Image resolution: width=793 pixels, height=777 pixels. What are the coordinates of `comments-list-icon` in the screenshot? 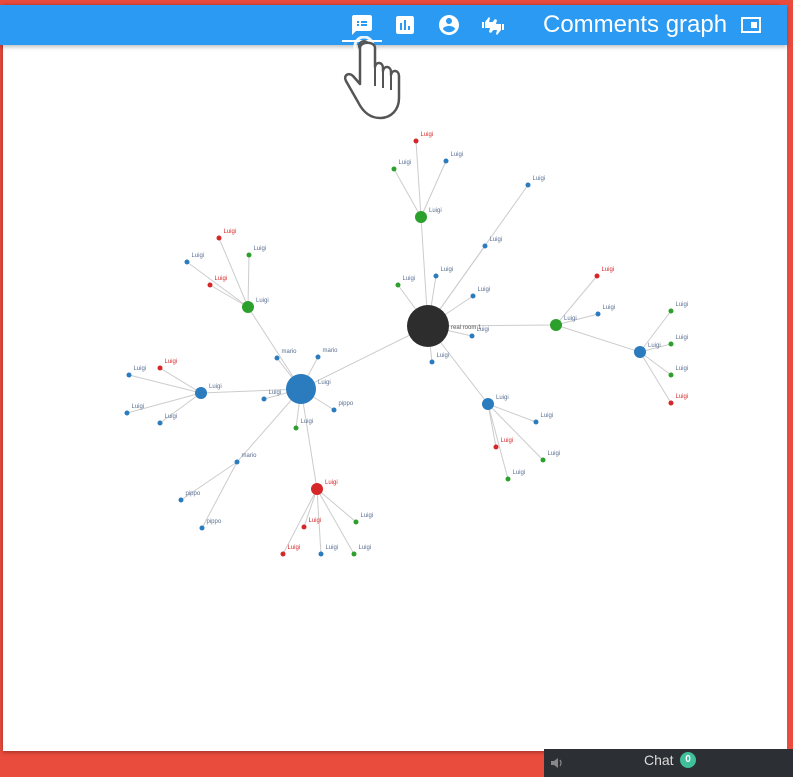 It's located at (362, 25).